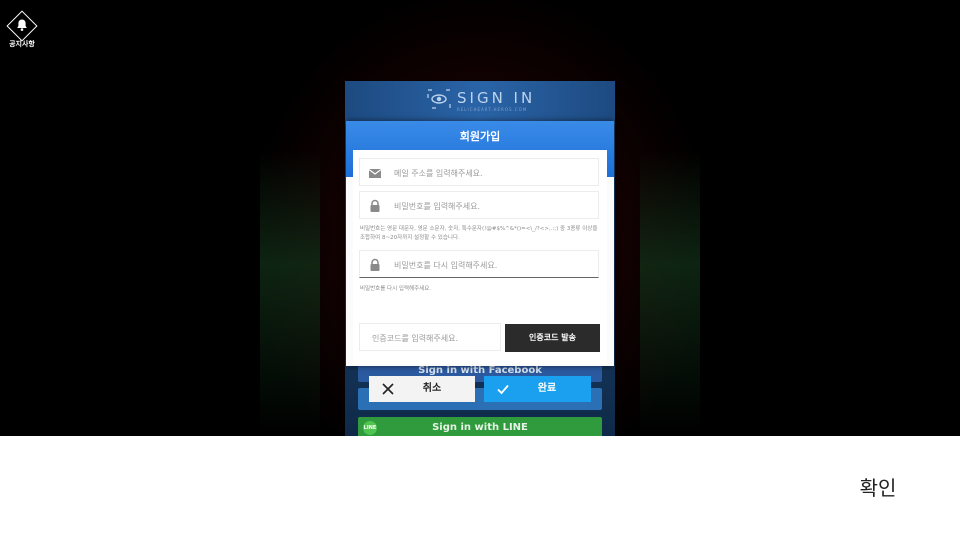 Image resolution: width=960 pixels, height=540 pixels. Describe the element at coordinates (494, 173) in the screenshot. I see `email-input` at that location.